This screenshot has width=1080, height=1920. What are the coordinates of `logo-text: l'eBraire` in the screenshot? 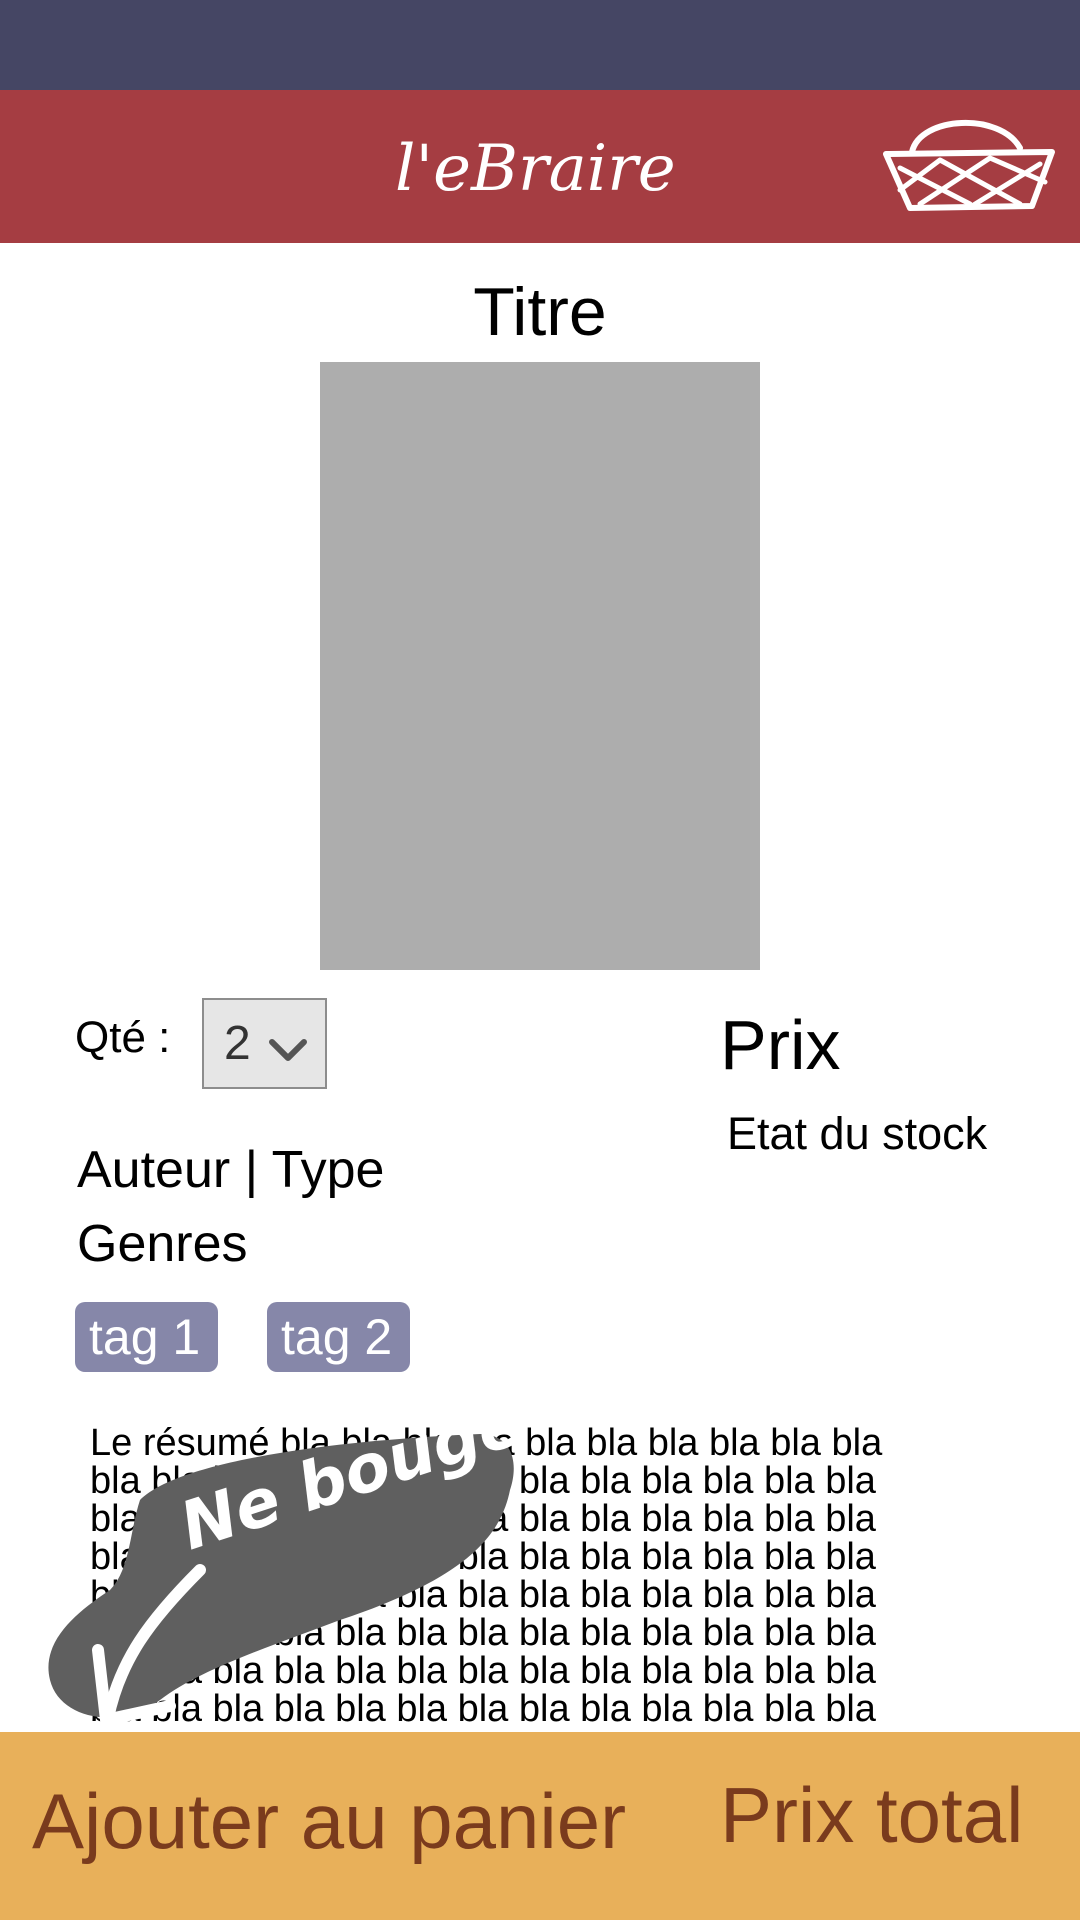 It's located at (535, 169).